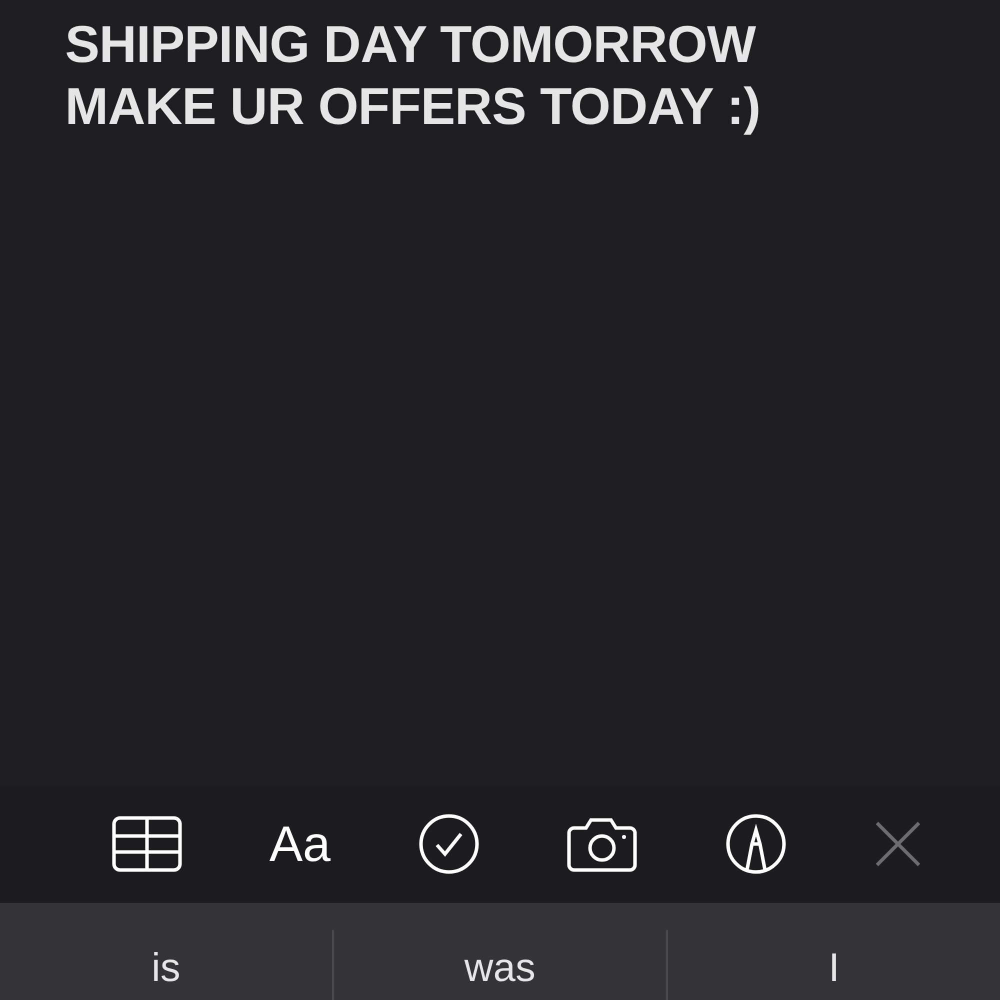 Image resolution: width=1000 pixels, height=1000 pixels. Describe the element at coordinates (755, 844) in the screenshot. I see `pen-tip-circle-icon` at that location.